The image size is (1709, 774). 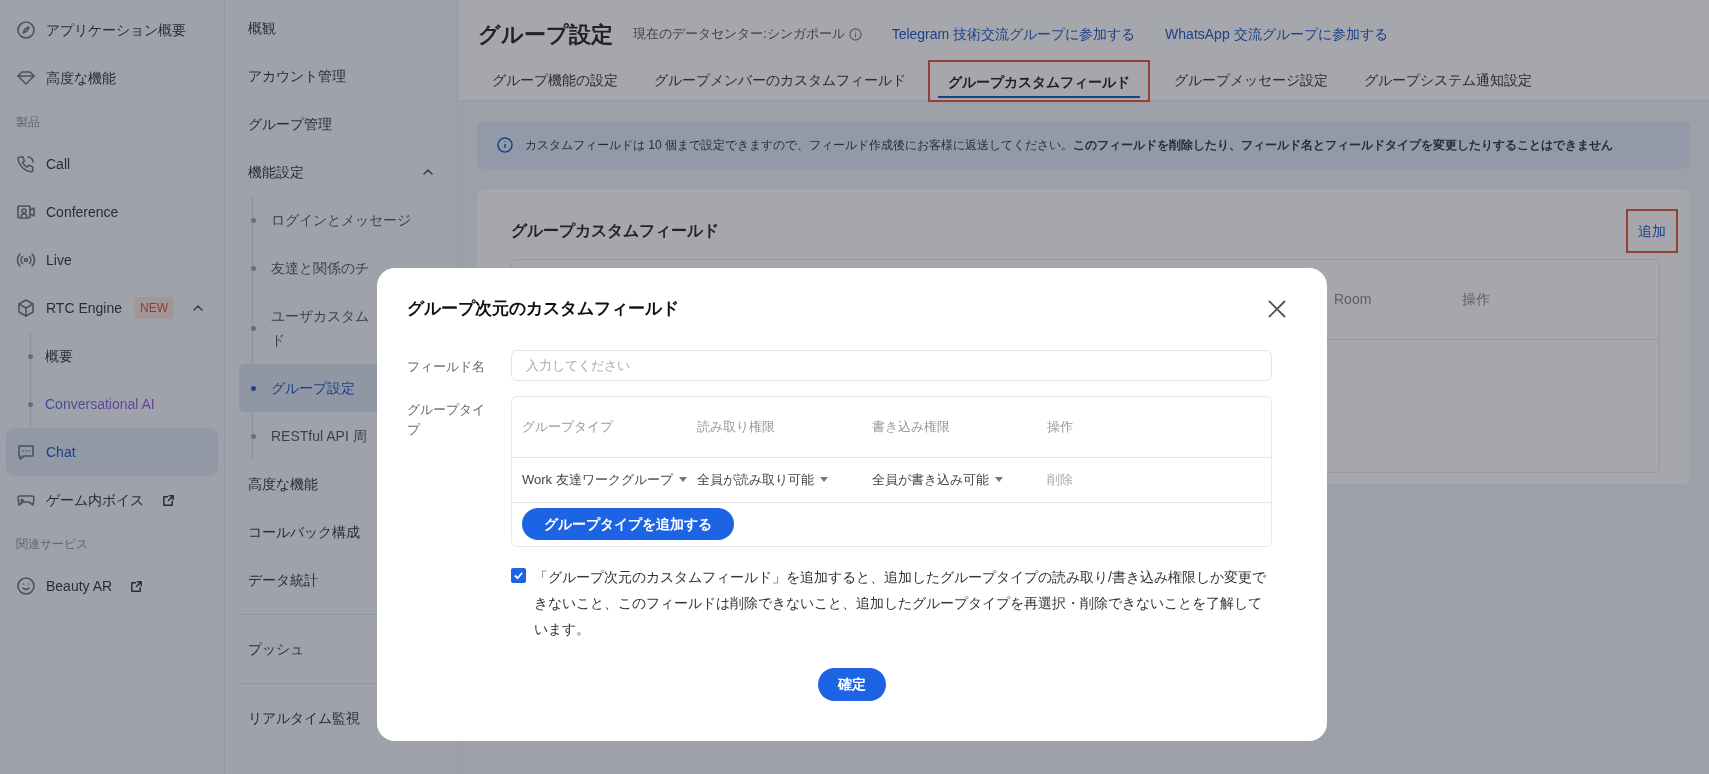 What do you see at coordinates (1353, 299) in the screenshot?
I see `column-header: Room` at bounding box center [1353, 299].